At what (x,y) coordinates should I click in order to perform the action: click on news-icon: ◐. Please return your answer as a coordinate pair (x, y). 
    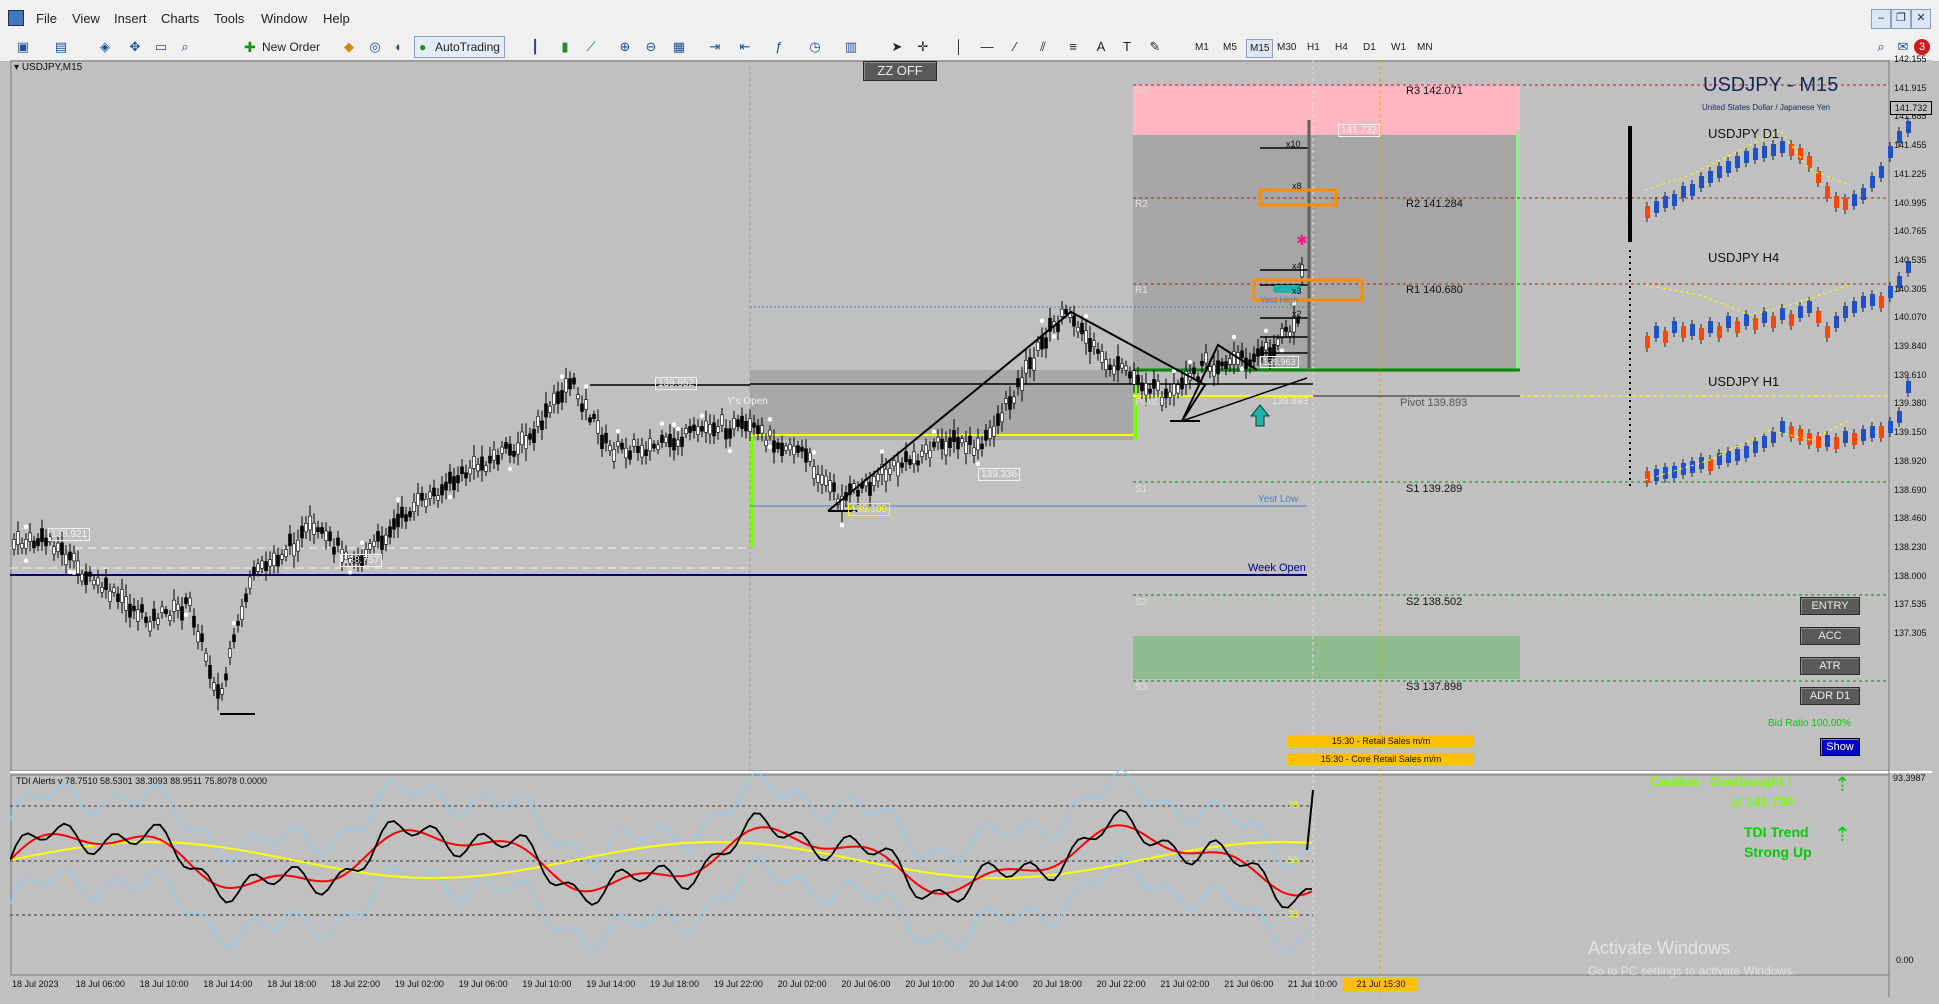
    Looking at the image, I should click on (399, 47).